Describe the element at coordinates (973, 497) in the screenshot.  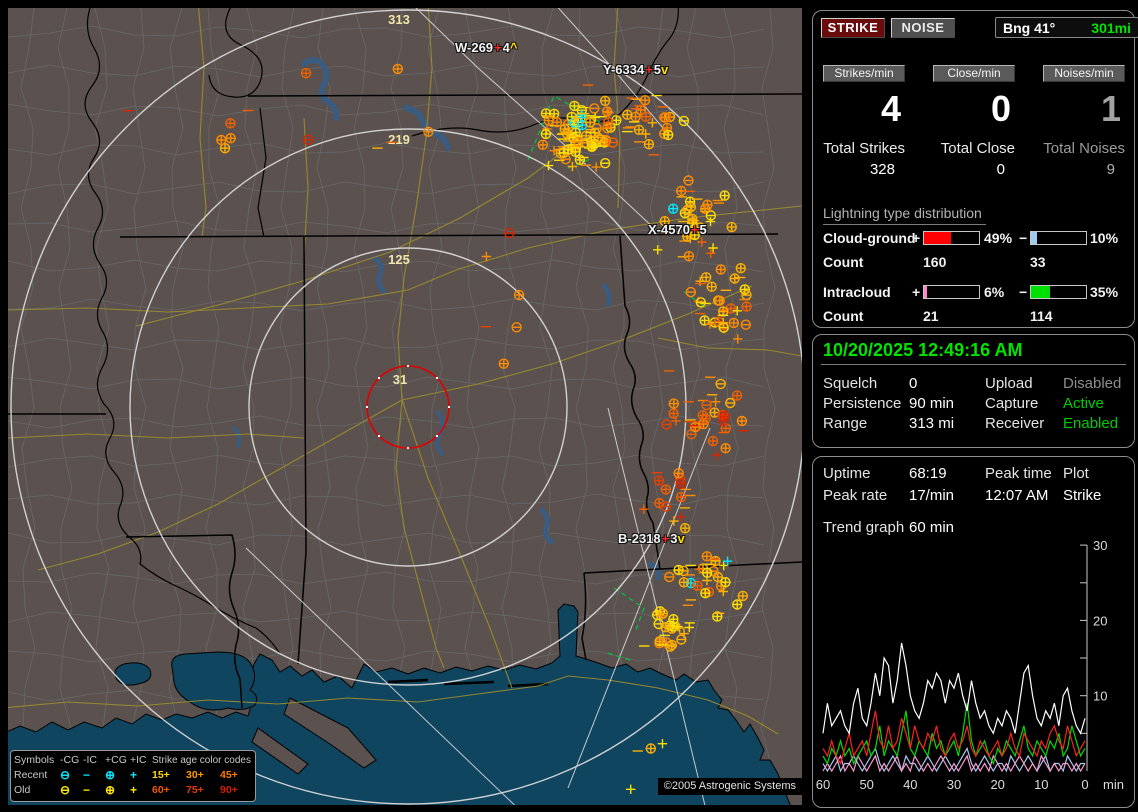
I see `stats-row: Peak rate 17/min 12:07 AM Strike` at that location.